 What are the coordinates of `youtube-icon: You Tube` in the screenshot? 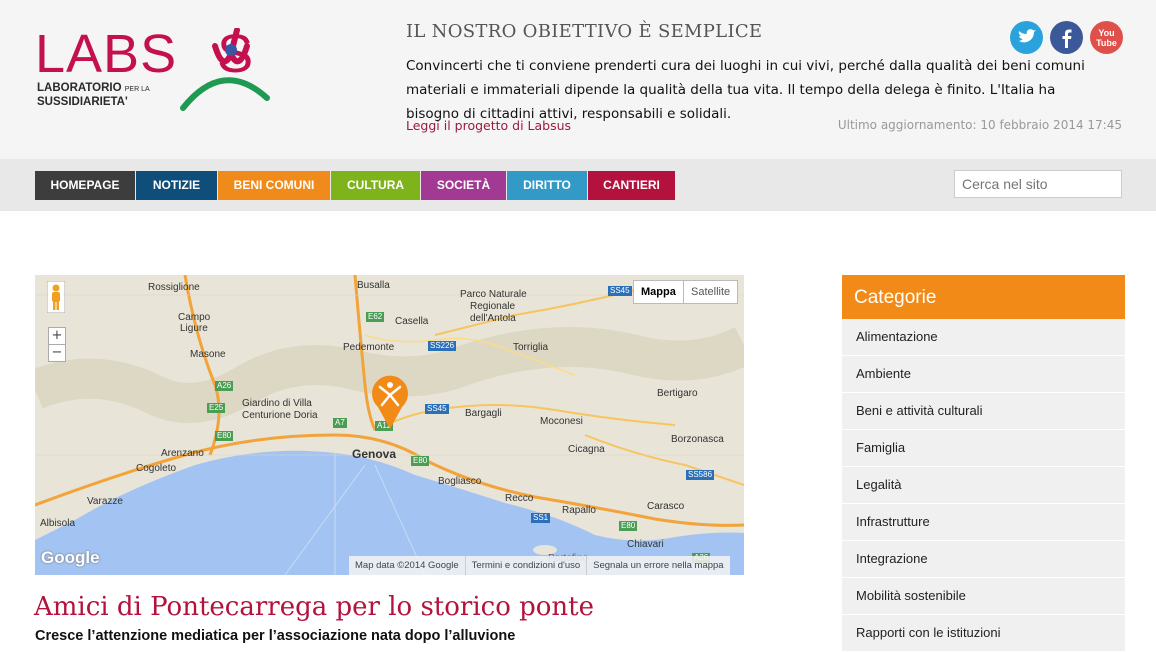 It's located at (1106, 37).